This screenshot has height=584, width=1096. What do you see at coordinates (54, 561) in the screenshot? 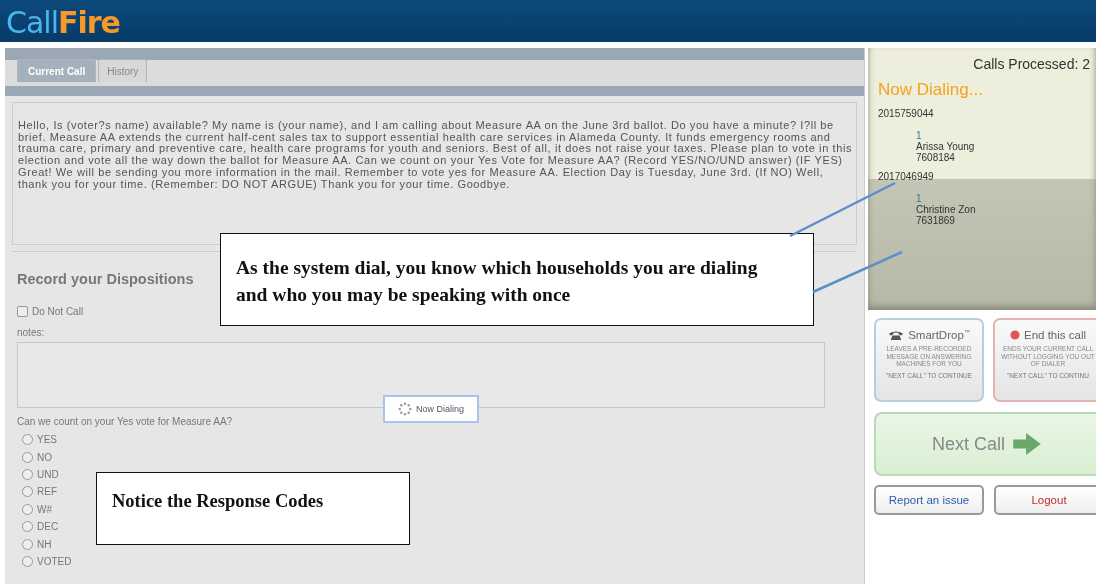
I see `radio-label: VOTED` at bounding box center [54, 561].